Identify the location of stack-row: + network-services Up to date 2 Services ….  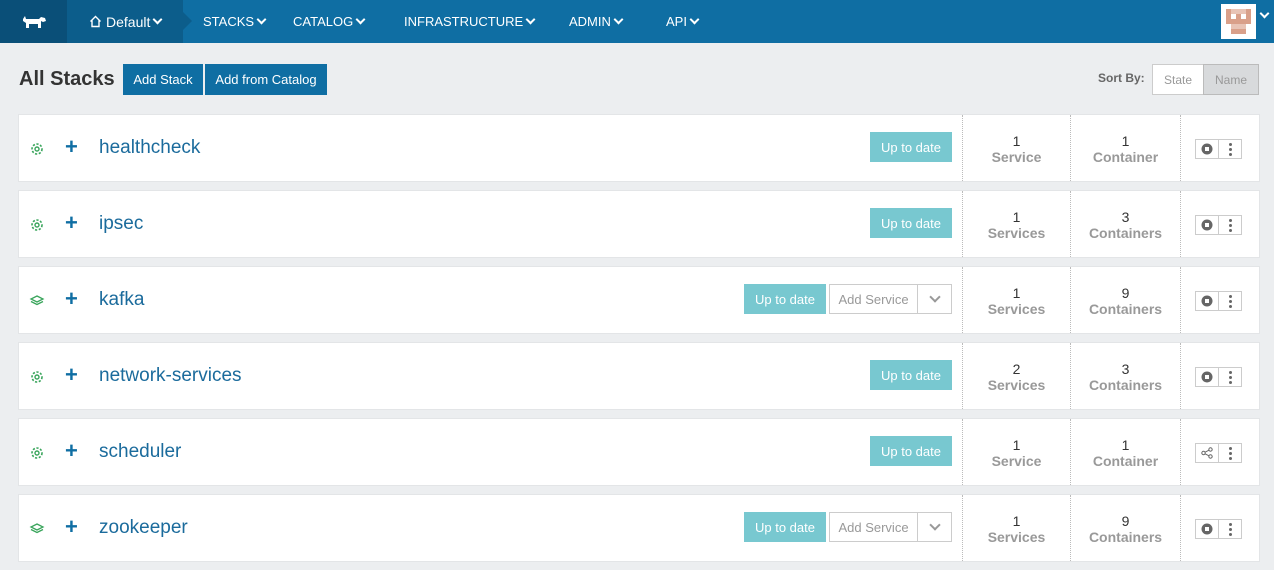
(639, 376).